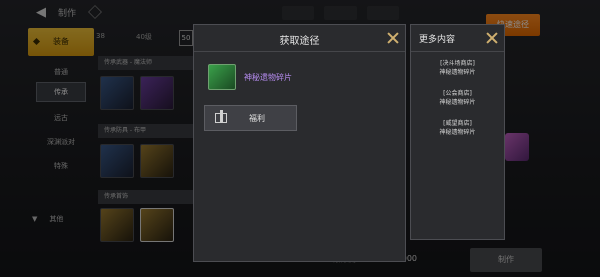 The height and width of the screenshot is (277, 600). What do you see at coordinates (437, 40) in the screenshot?
I see `panel-title: 更多内容` at bounding box center [437, 40].